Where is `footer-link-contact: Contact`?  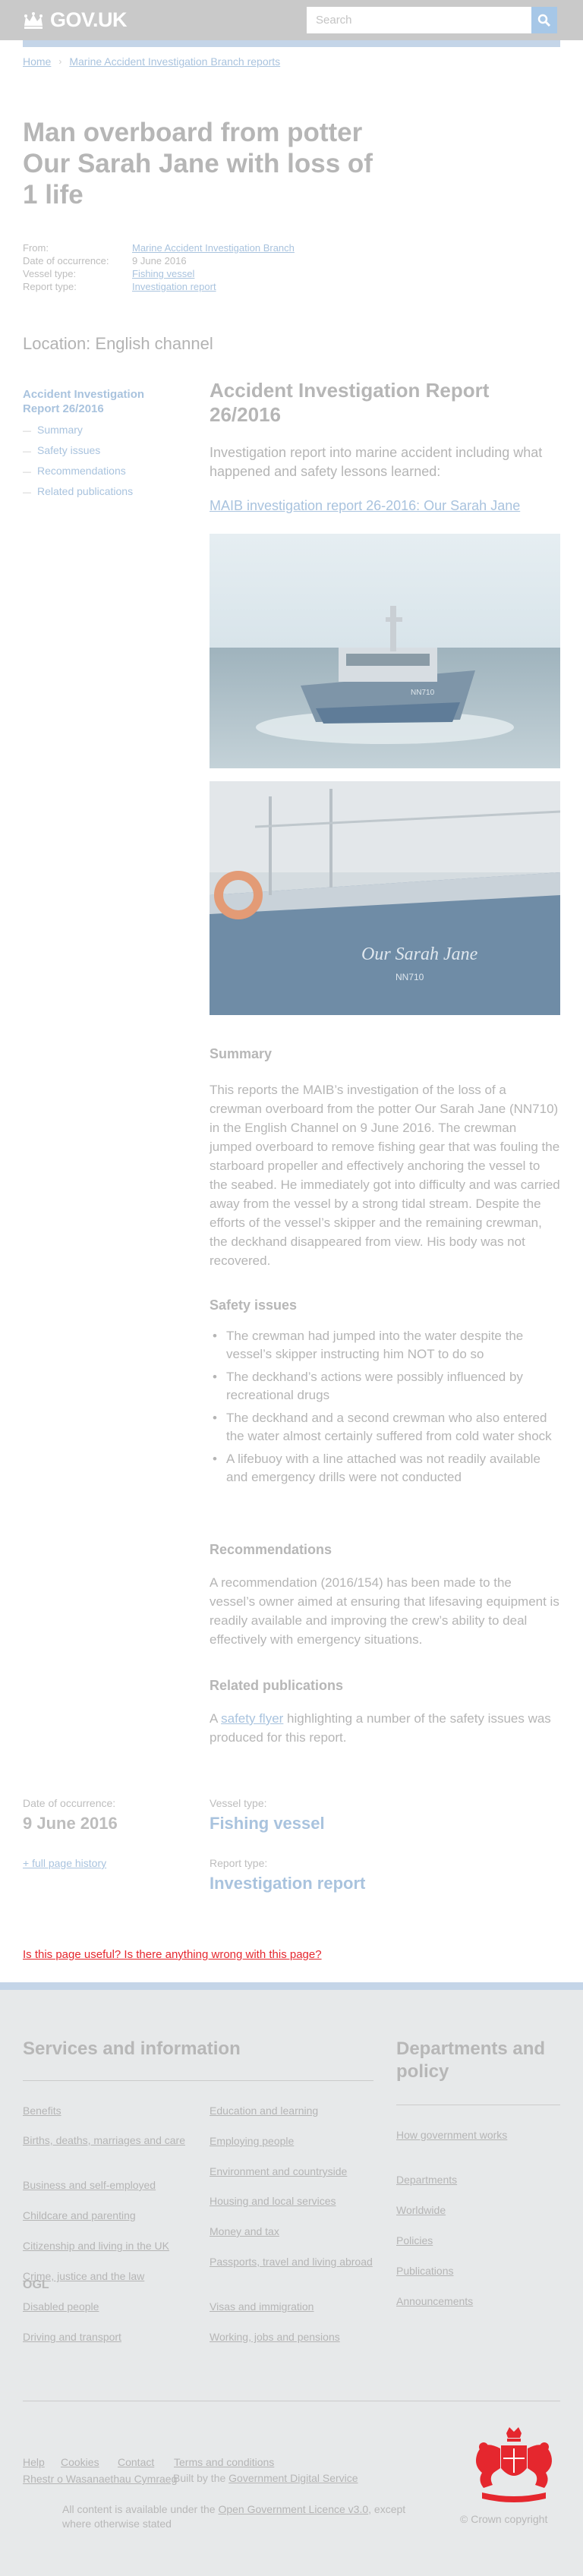
footer-link-contact: Contact is located at coordinates (136, 2462).